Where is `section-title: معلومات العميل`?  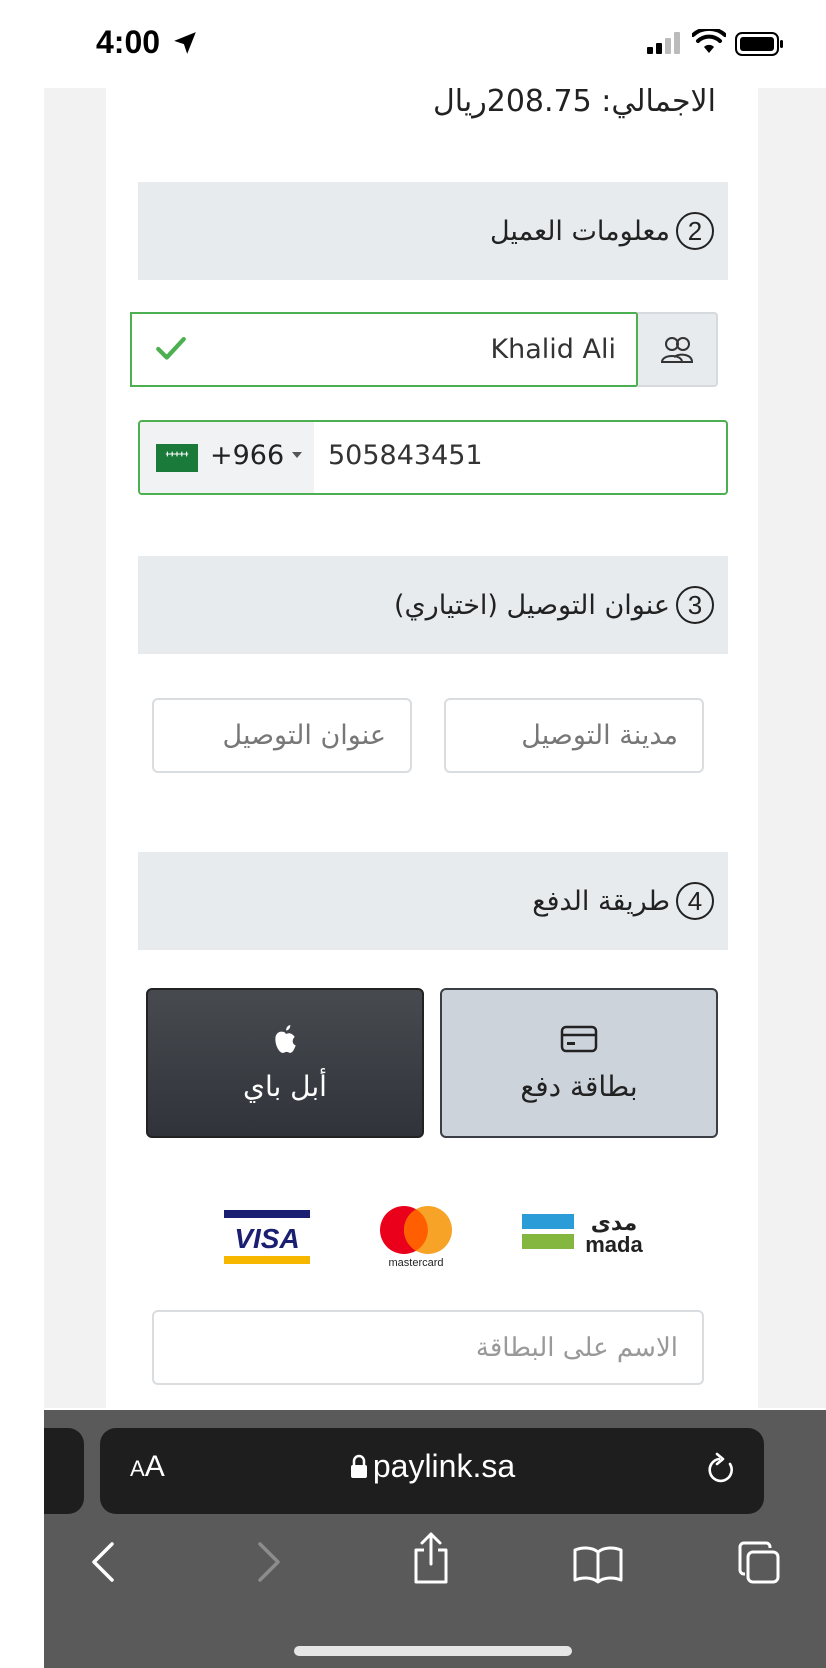 section-title: معلومات العميل is located at coordinates (579, 231).